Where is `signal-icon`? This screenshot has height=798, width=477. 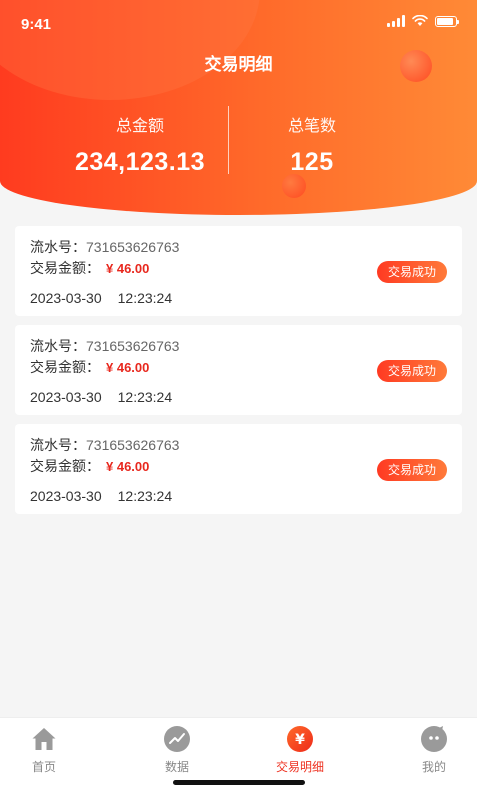
signal-icon is located at coordinates (396, 21).